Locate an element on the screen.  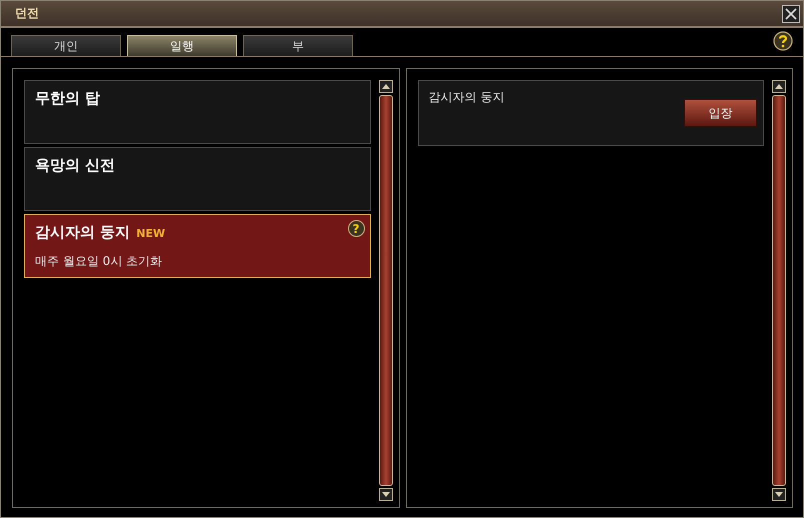
tab: 일행 is located at coordinates (182, 45).